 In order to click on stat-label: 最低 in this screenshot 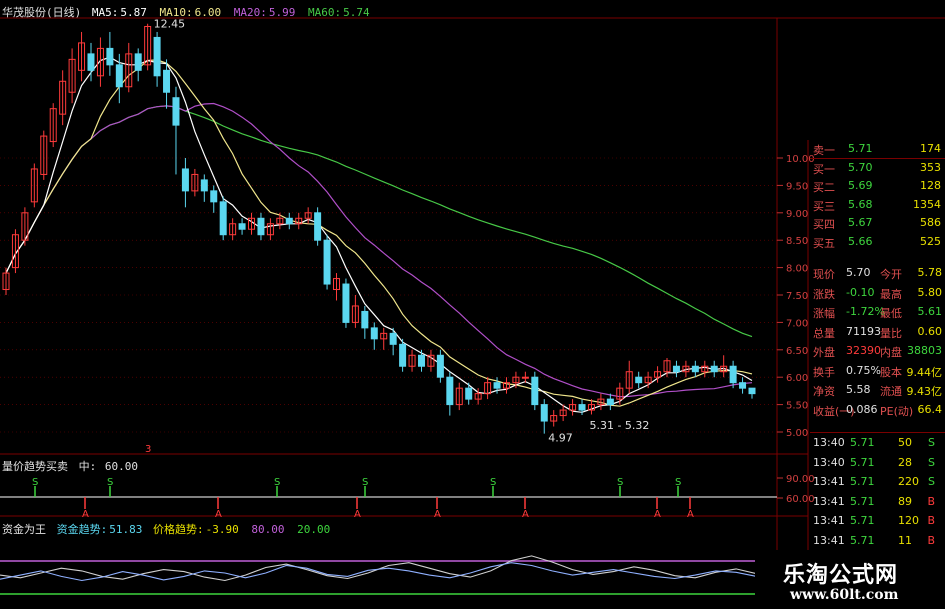, I will do `click(891, 313)`.